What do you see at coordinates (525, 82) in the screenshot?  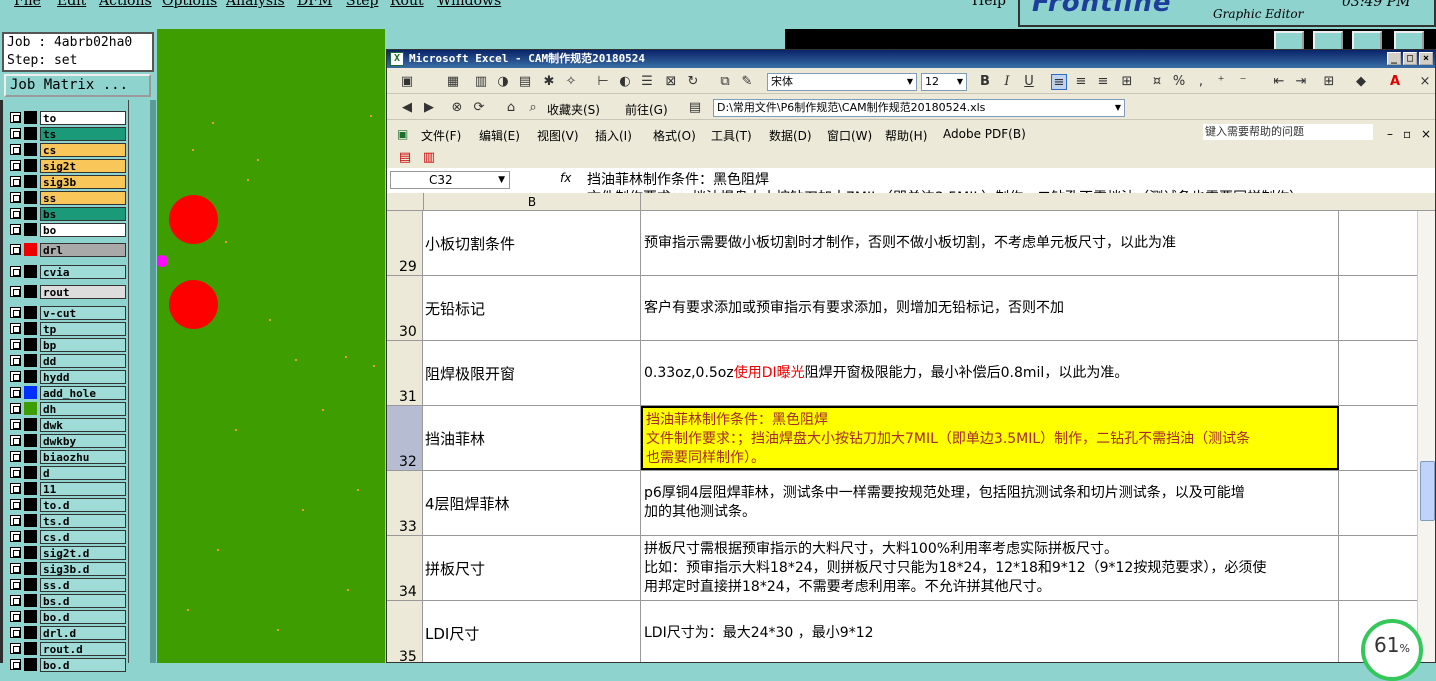 I see `grid-icon: ▤` at bounding box center [525, 82].